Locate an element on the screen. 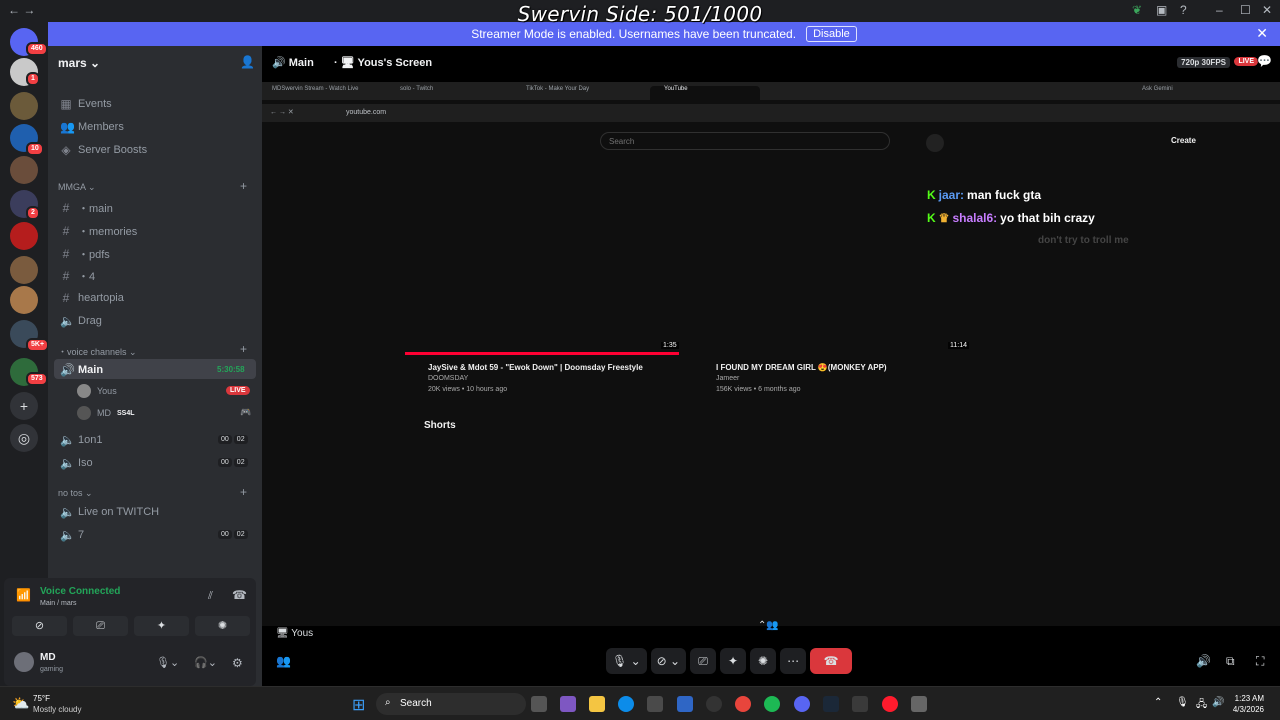 This screenshot has height=720, width=1280. nav-arrows-icon: ← → ✕ is located at coordinates (282, 112).